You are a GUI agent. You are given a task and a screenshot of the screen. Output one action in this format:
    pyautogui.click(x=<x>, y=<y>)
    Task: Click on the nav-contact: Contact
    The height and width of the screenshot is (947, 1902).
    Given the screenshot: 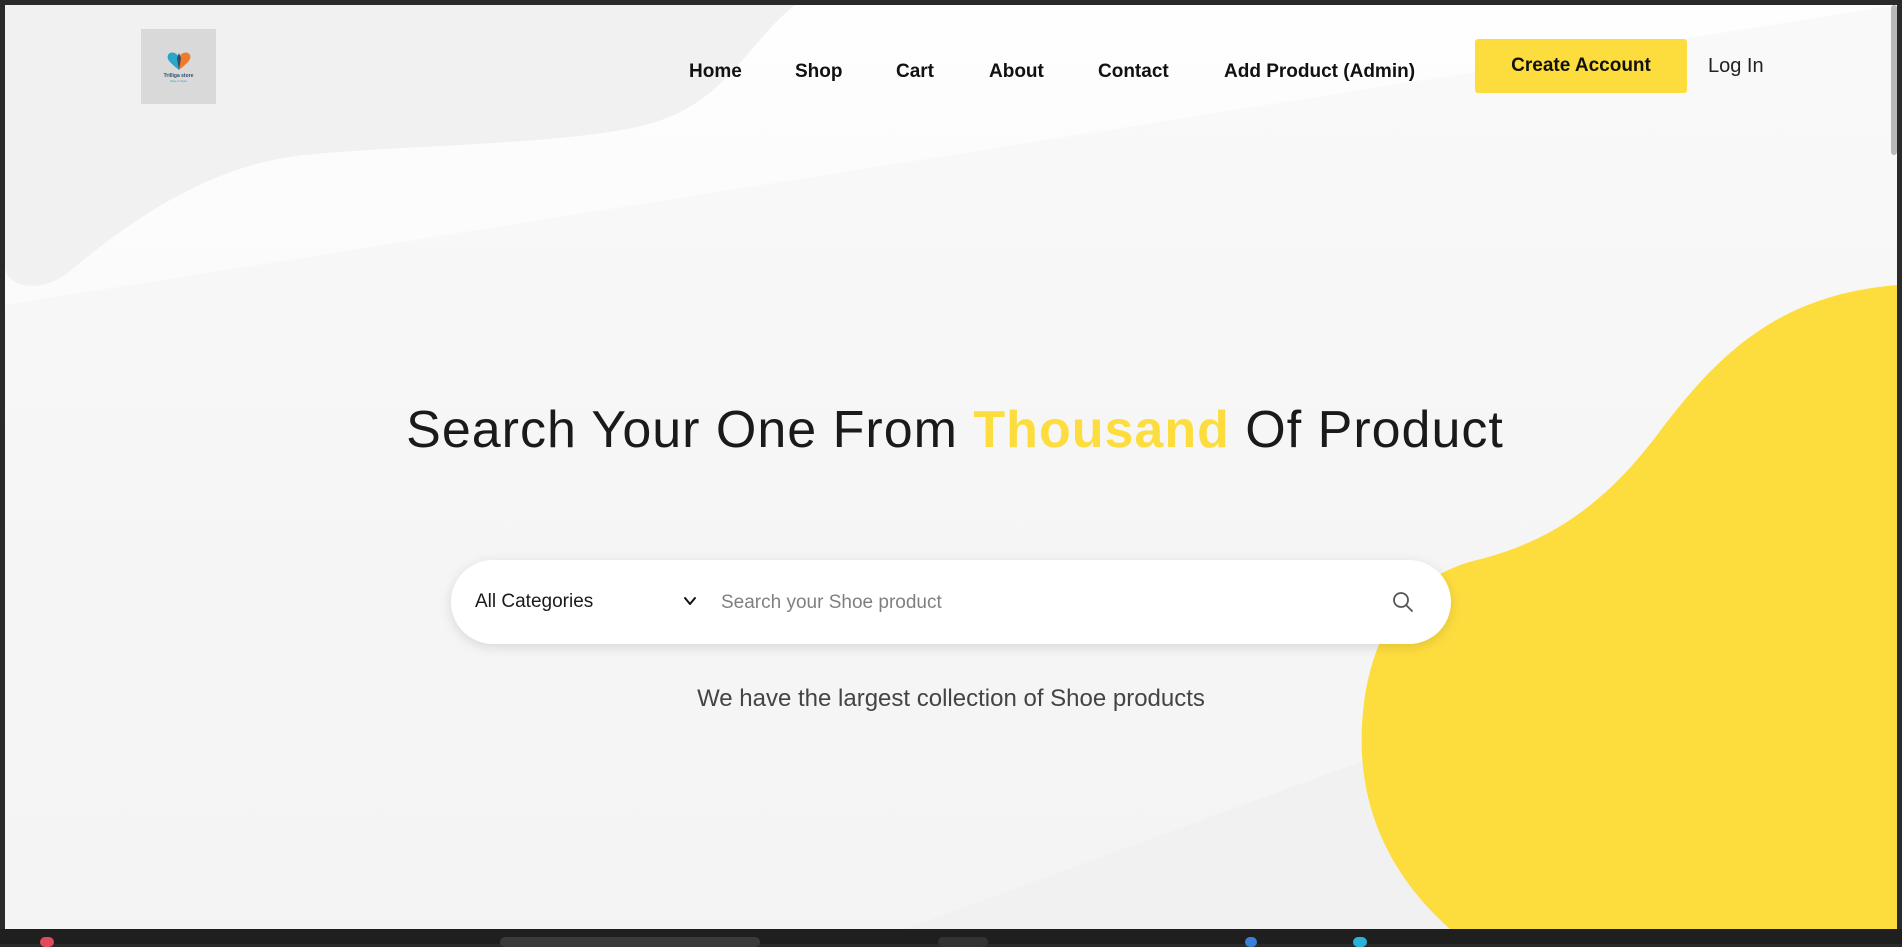 What is the action you would take?
    pyautogui.click(x=1133, y=72)
    